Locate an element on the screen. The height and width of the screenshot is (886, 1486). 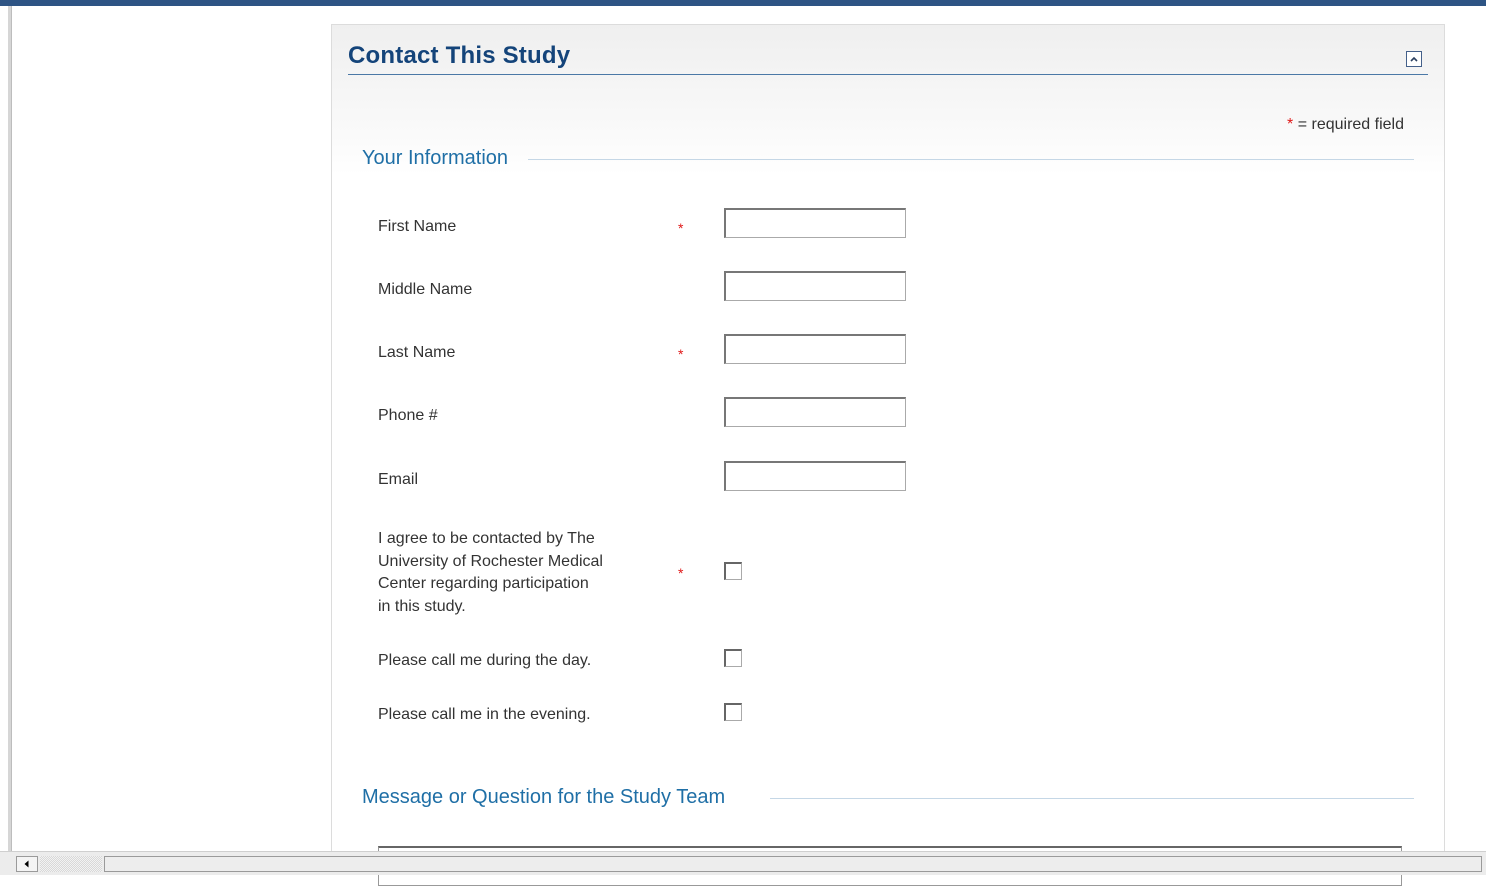
first-name-input is located at coordinates (815, 223).